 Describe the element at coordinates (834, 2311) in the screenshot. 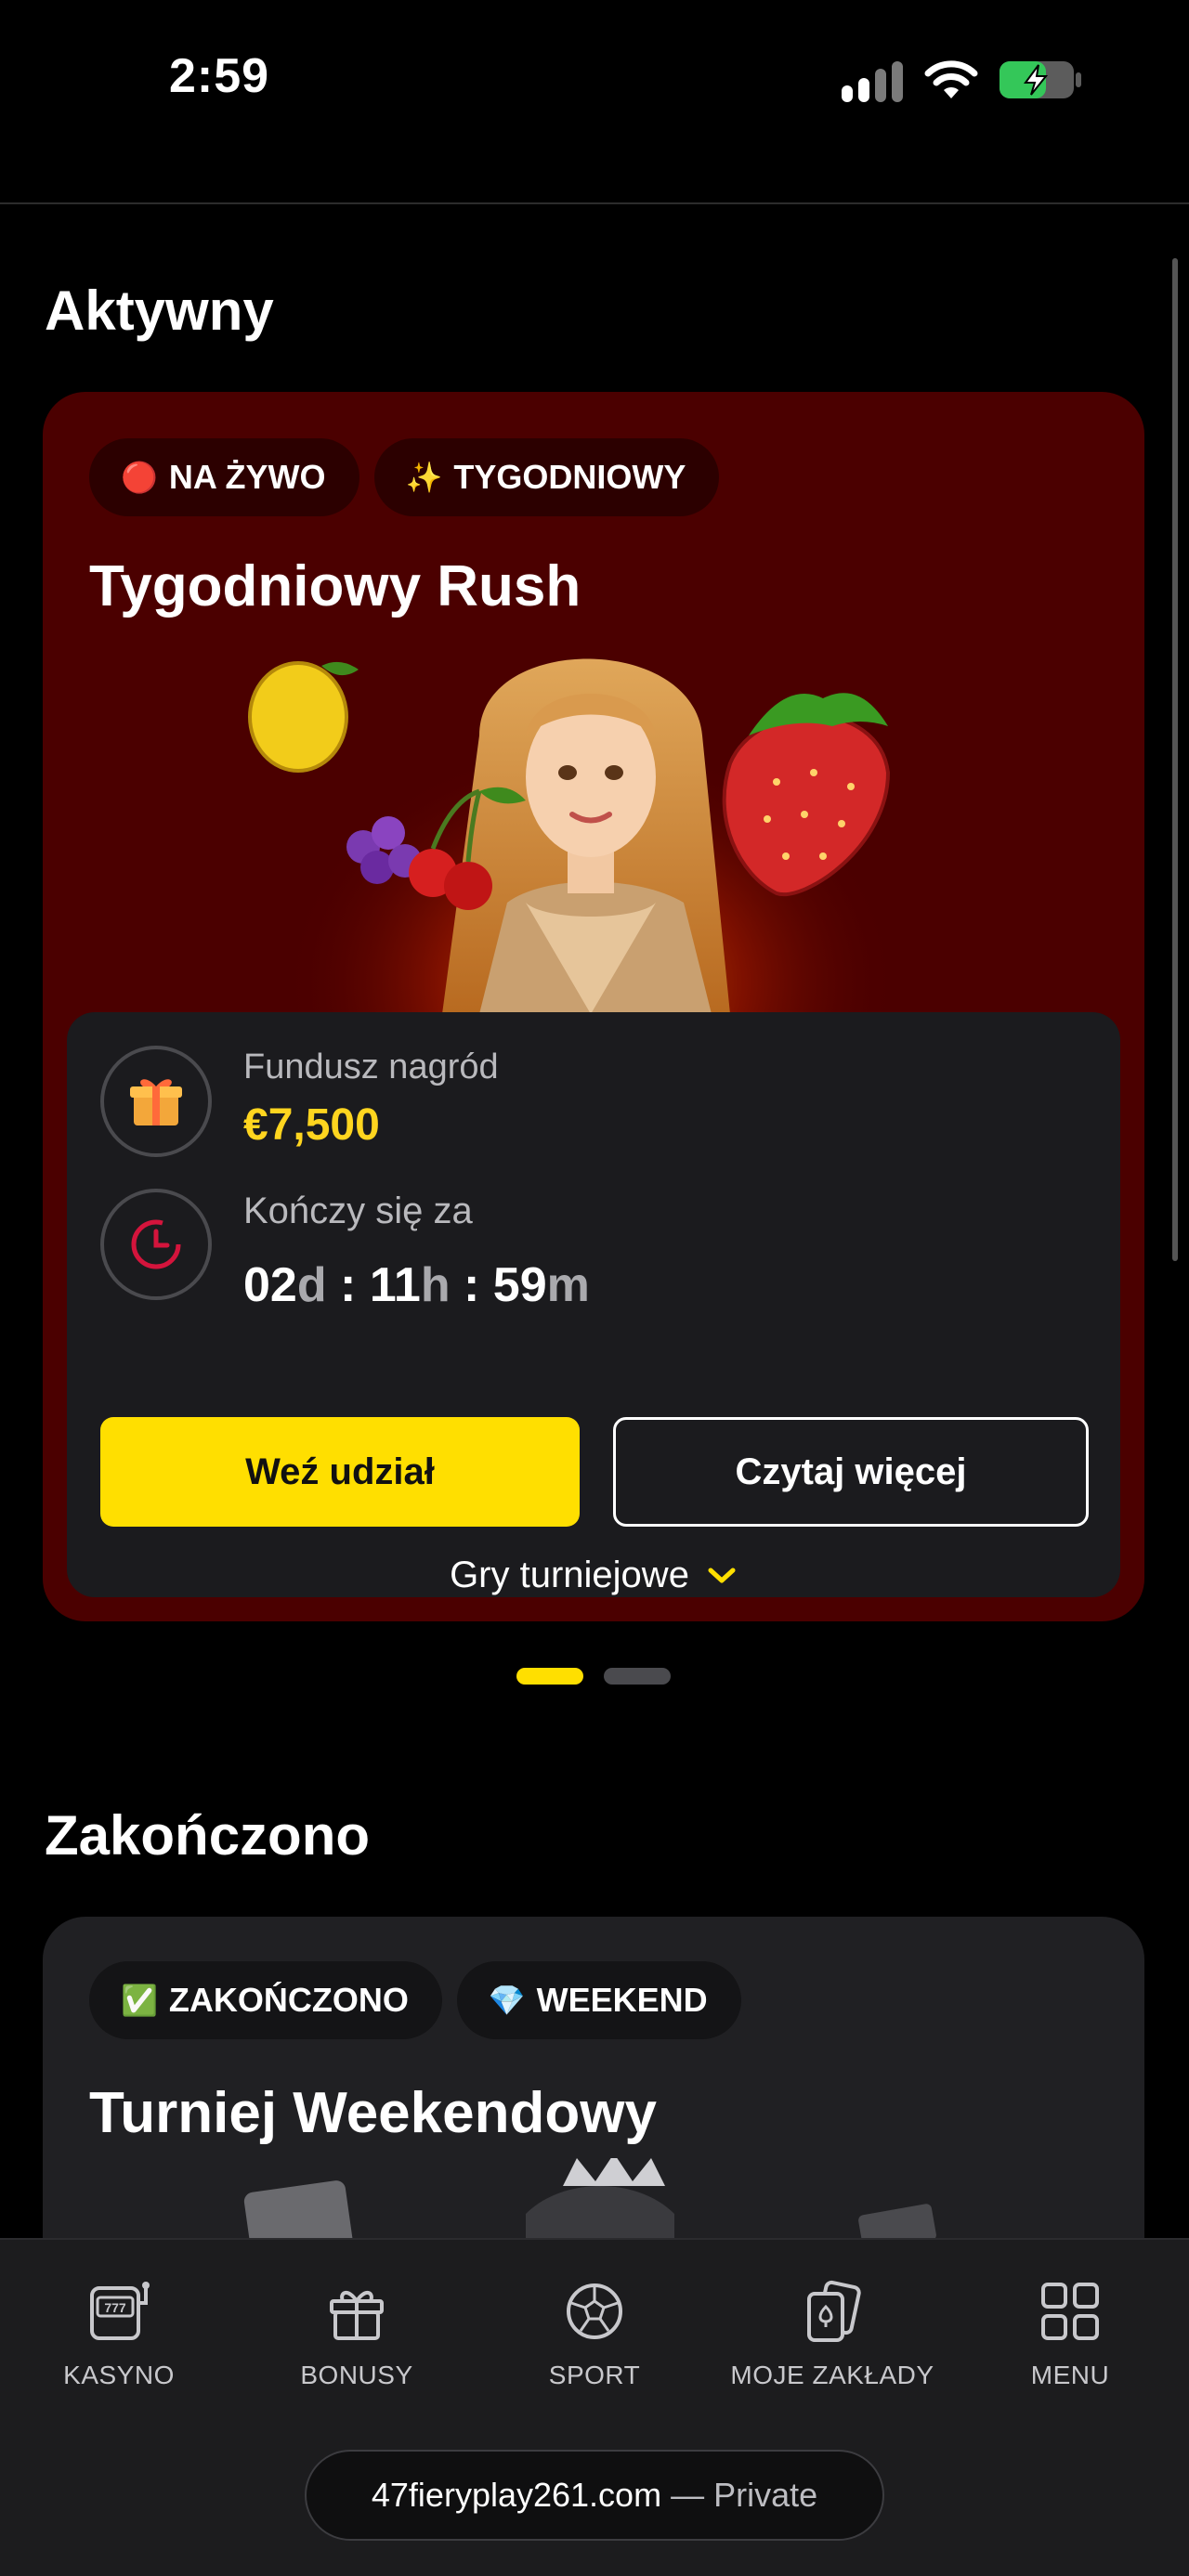

I see `cards-icon` at that location.